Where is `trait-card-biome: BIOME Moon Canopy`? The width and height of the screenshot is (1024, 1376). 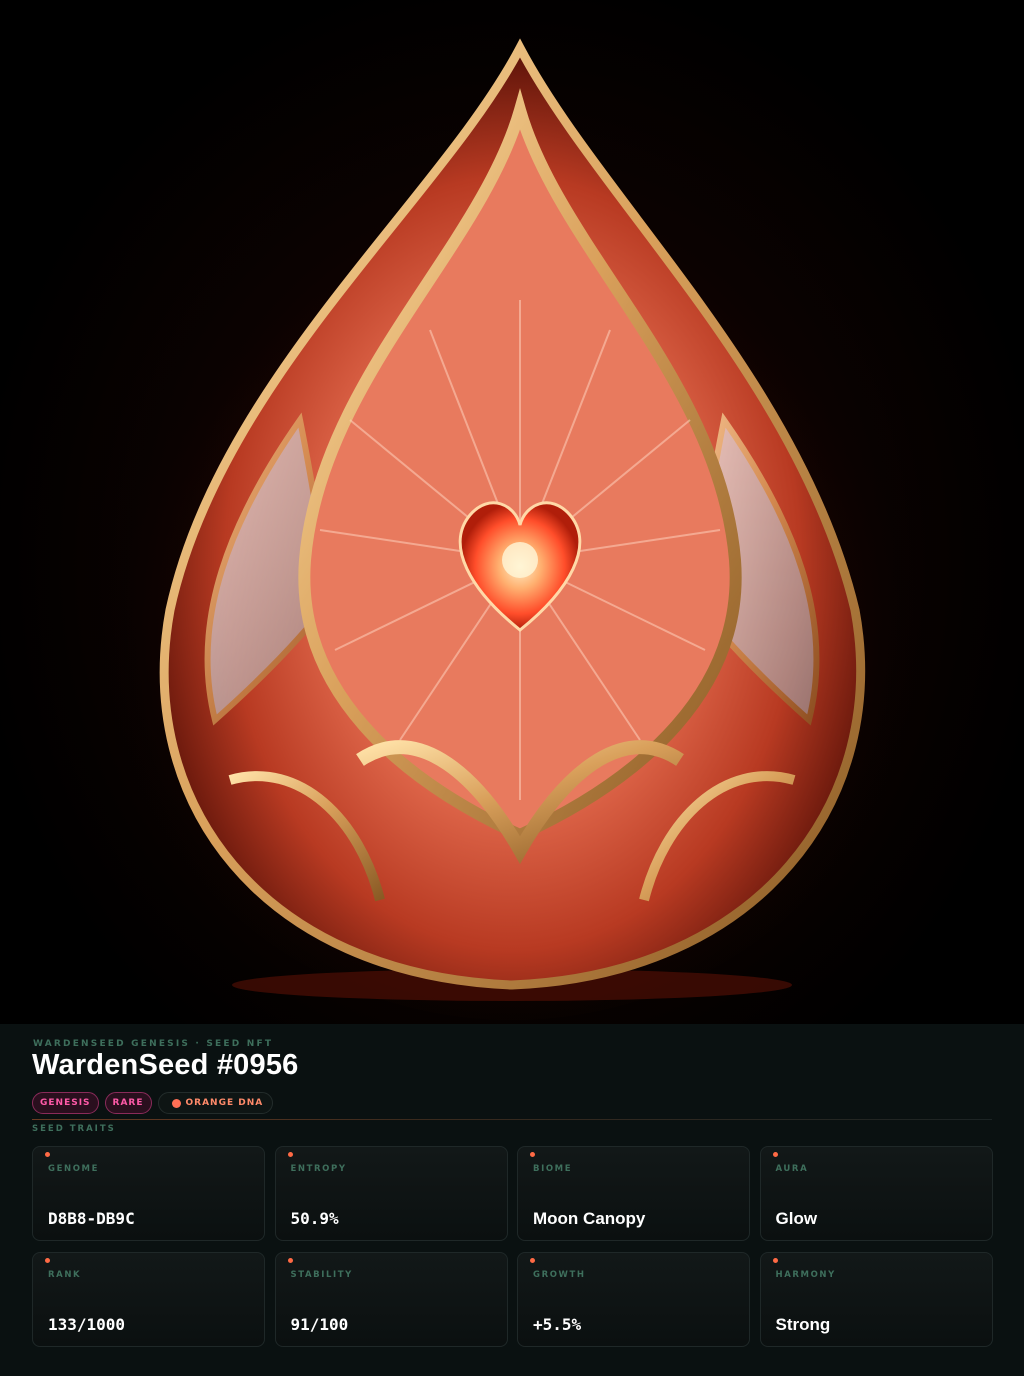
trait-card-biome: BIOME Moon Canopy is located at coordinates (633, 1193).